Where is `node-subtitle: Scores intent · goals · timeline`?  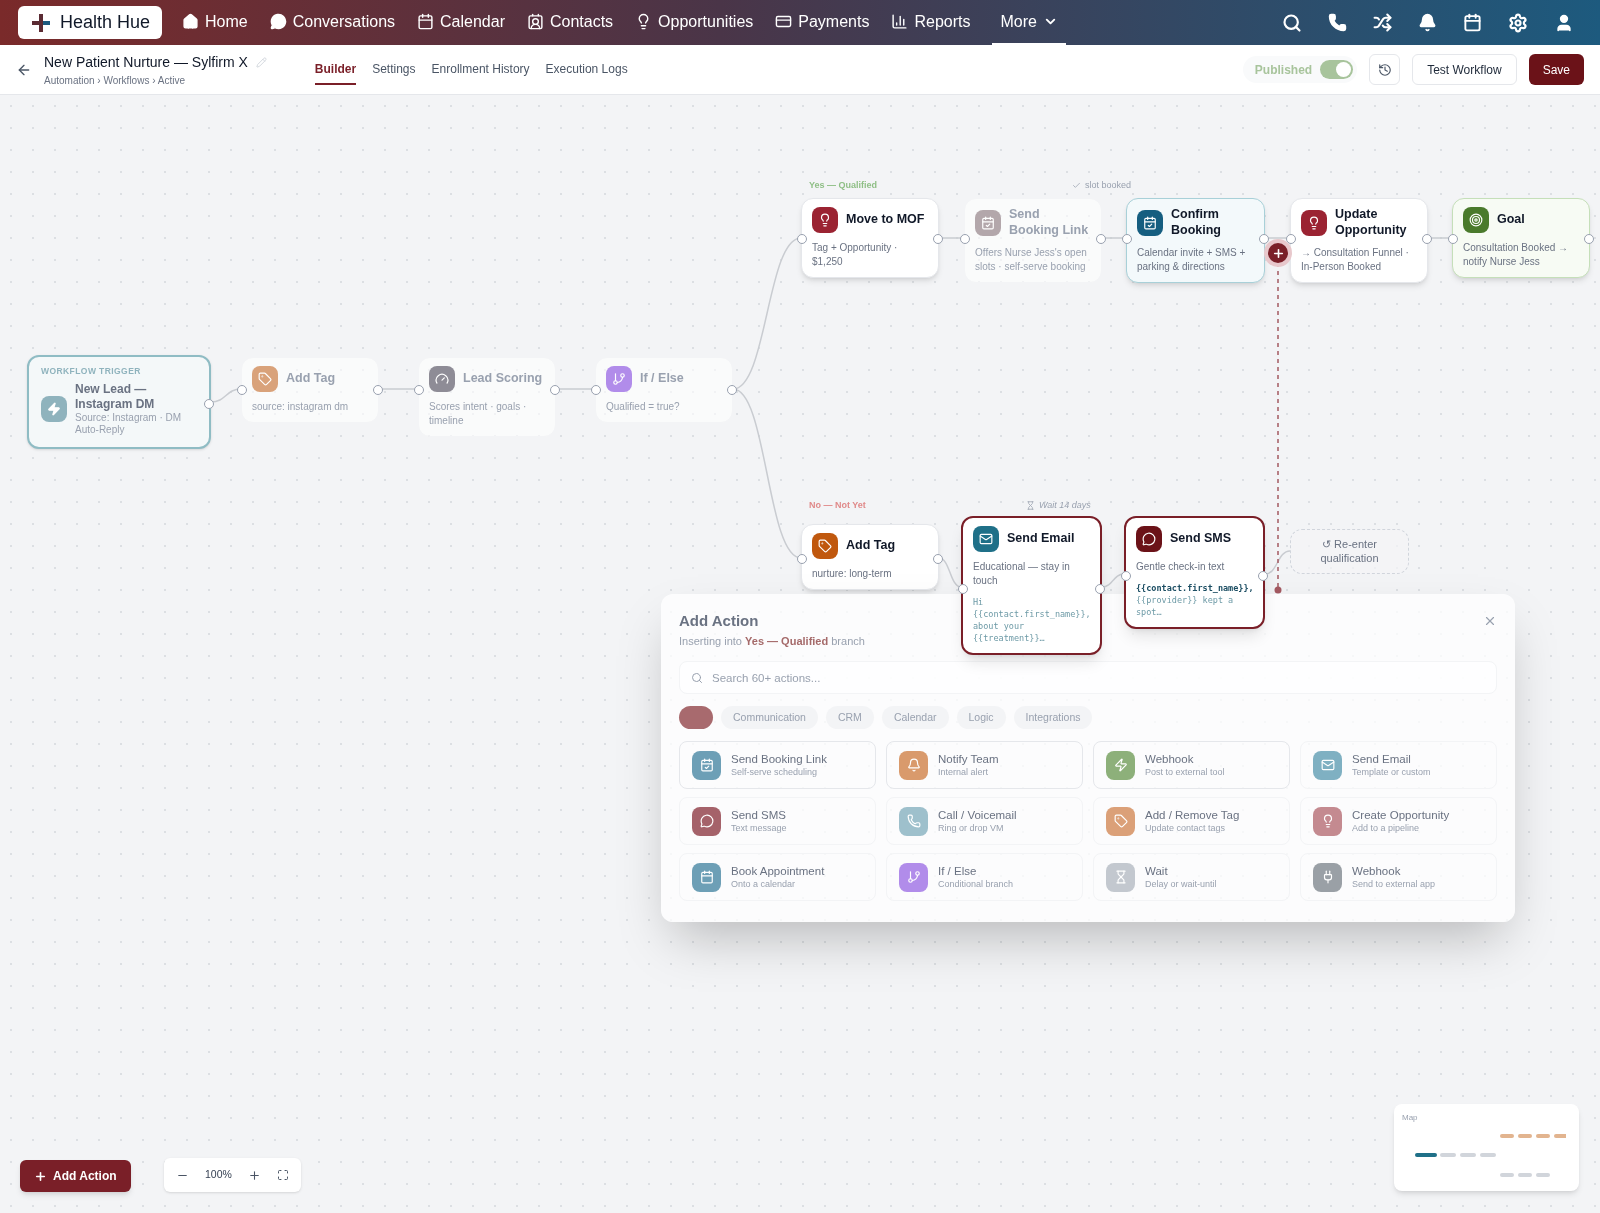
node-subtitle: Scores intent · goals · timeline is located at coordinates (478, 414).